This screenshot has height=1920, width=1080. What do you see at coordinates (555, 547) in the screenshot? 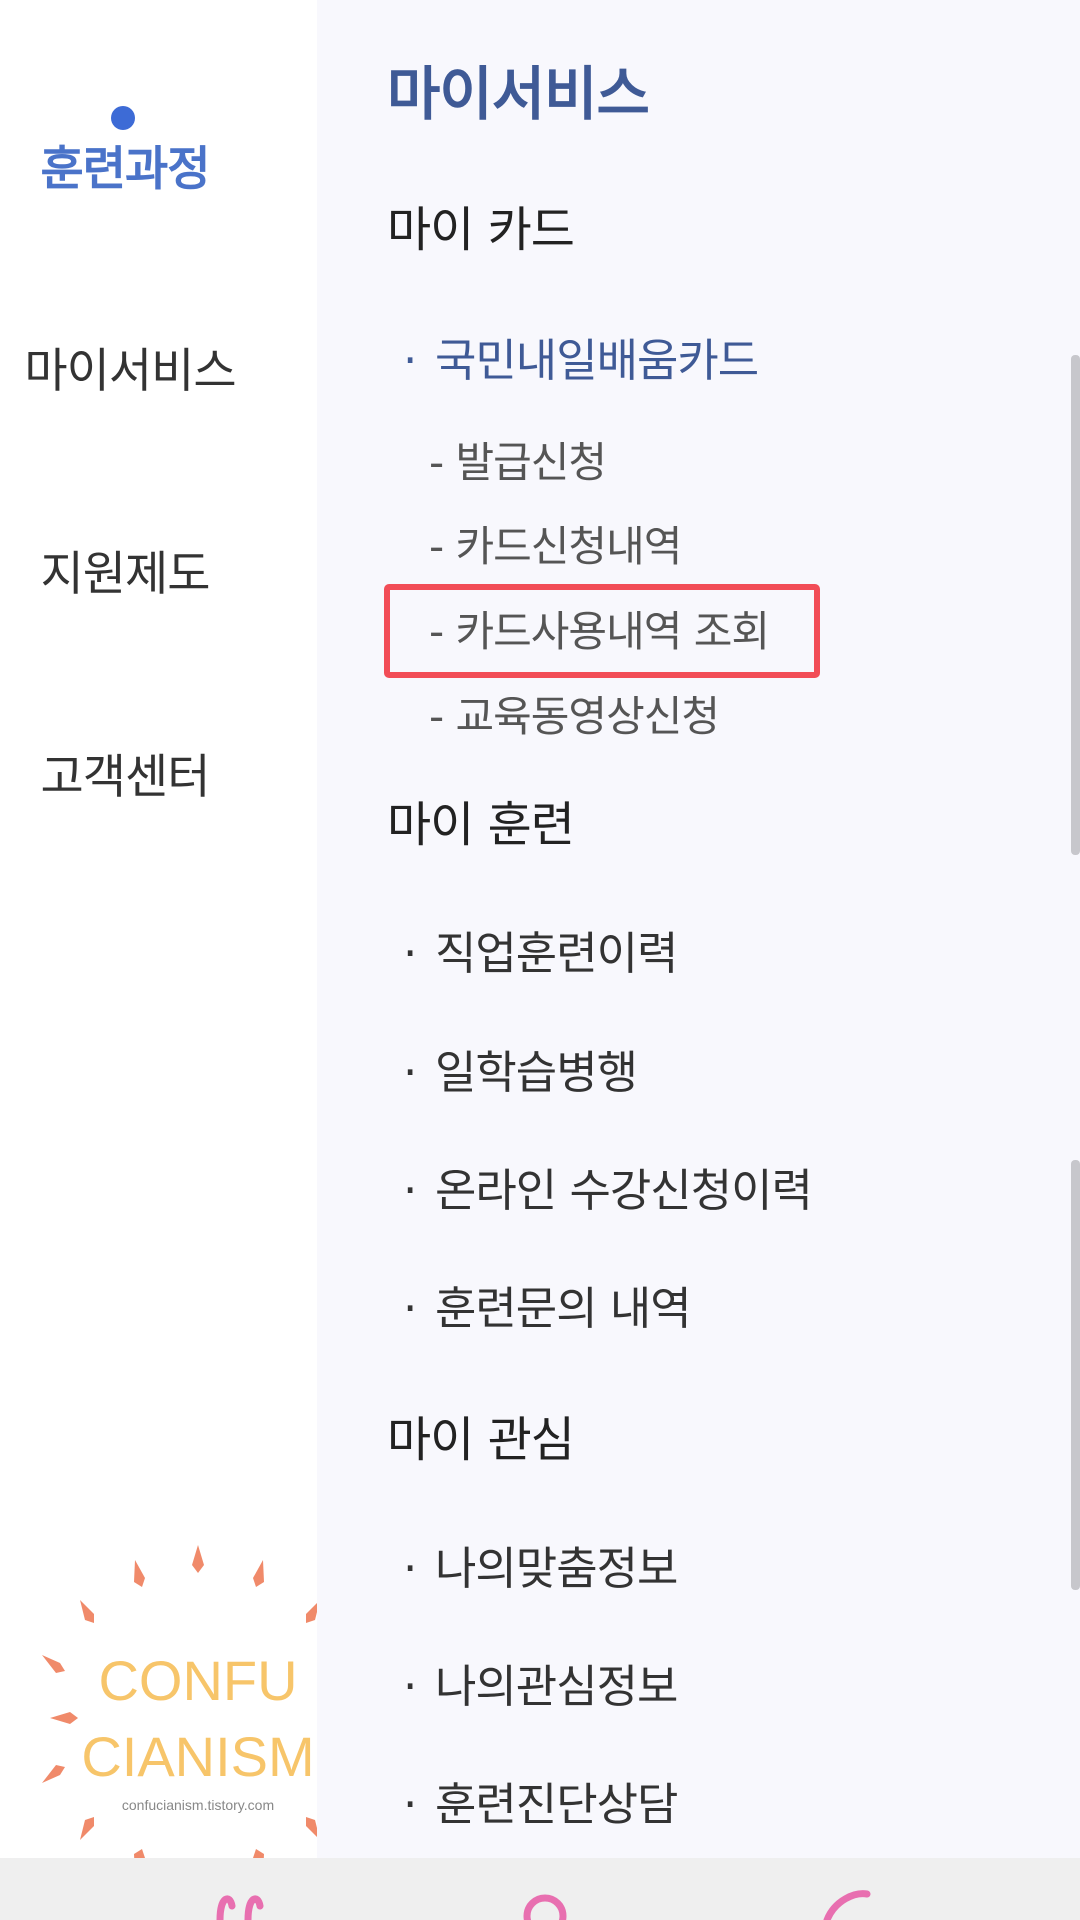
I see `sub-item-card-application-history: - 카드신청내역` at bounding box center [555, 547].